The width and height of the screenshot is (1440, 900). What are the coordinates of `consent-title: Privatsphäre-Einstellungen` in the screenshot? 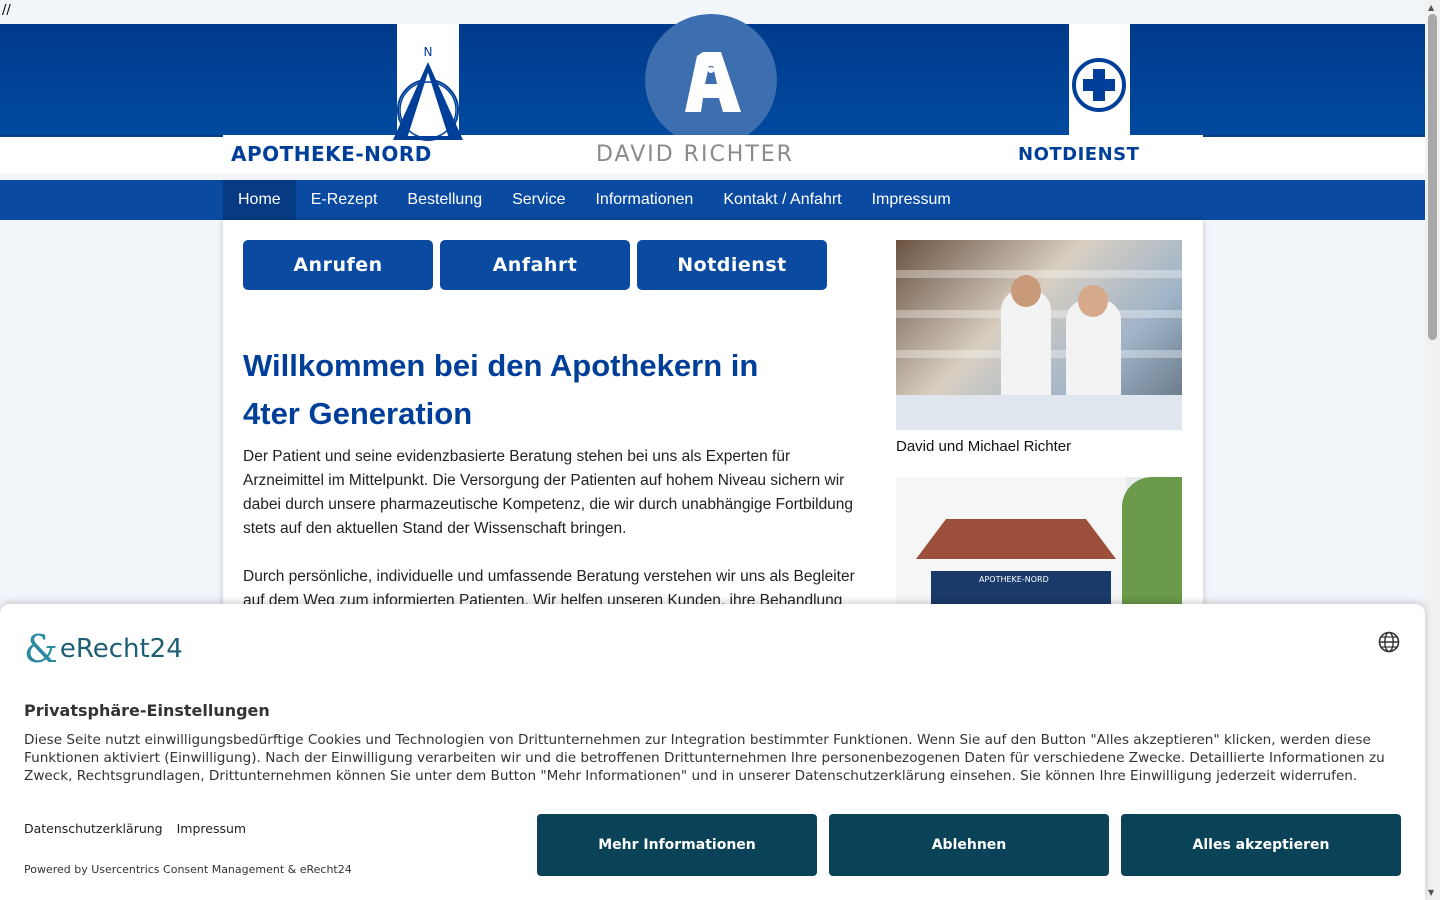 It's located at (147, 710).